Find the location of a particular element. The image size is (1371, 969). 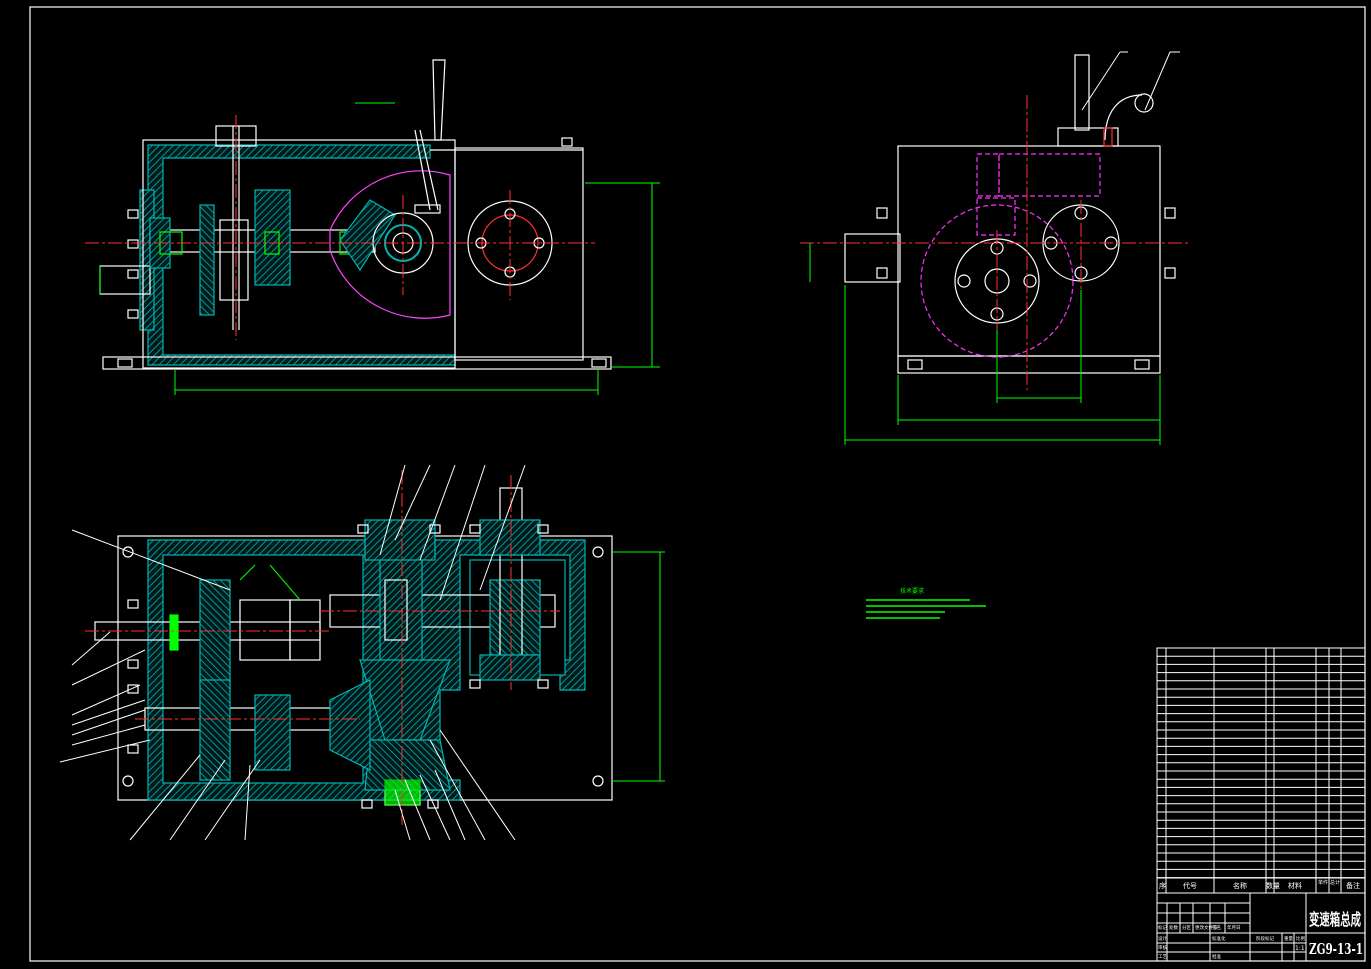

side-lever-handle is located at coordinates (1082, 92).